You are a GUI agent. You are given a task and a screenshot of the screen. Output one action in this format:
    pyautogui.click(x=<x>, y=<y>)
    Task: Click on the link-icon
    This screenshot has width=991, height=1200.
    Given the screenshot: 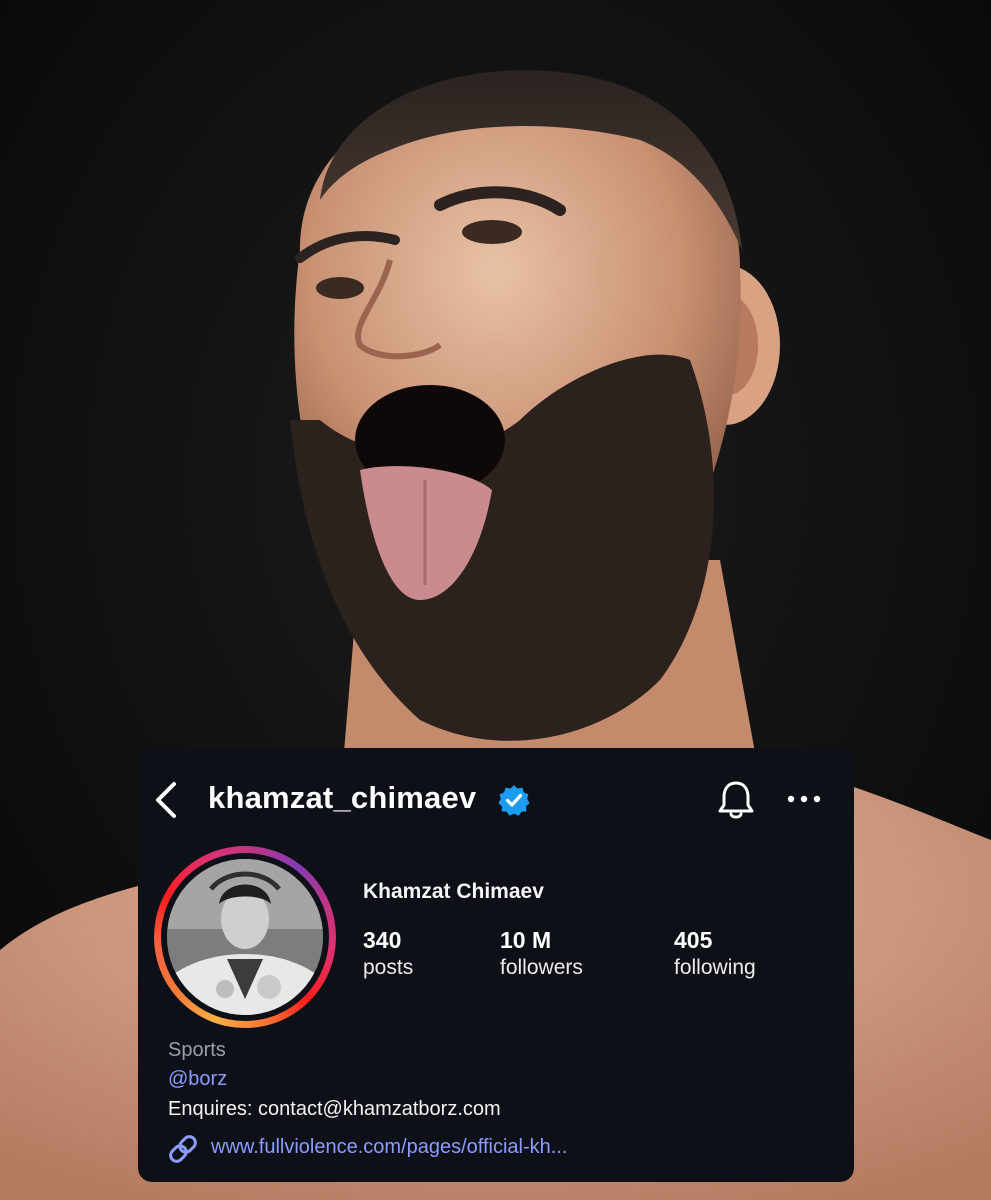 What is the action you would take?
    pyautogui.click(x=183, y=1149)
    